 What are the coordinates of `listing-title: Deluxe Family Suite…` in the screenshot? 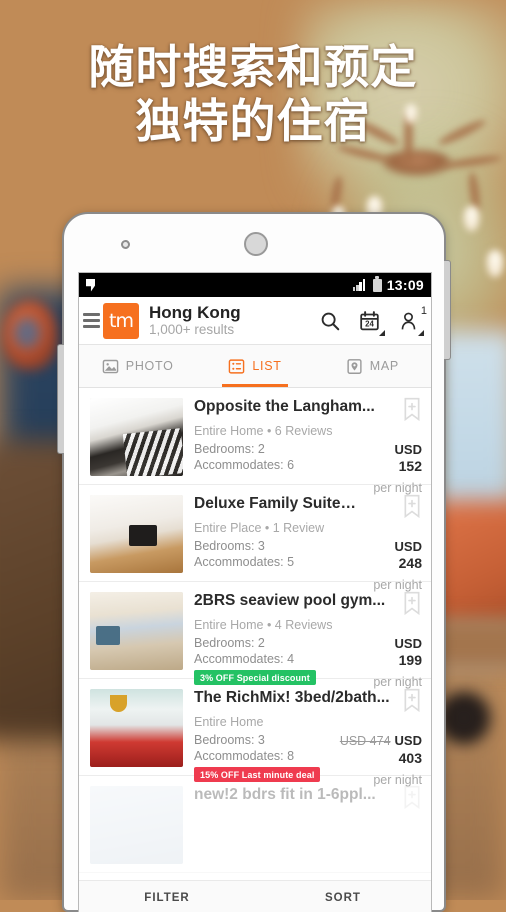 It's located at (275, 503).